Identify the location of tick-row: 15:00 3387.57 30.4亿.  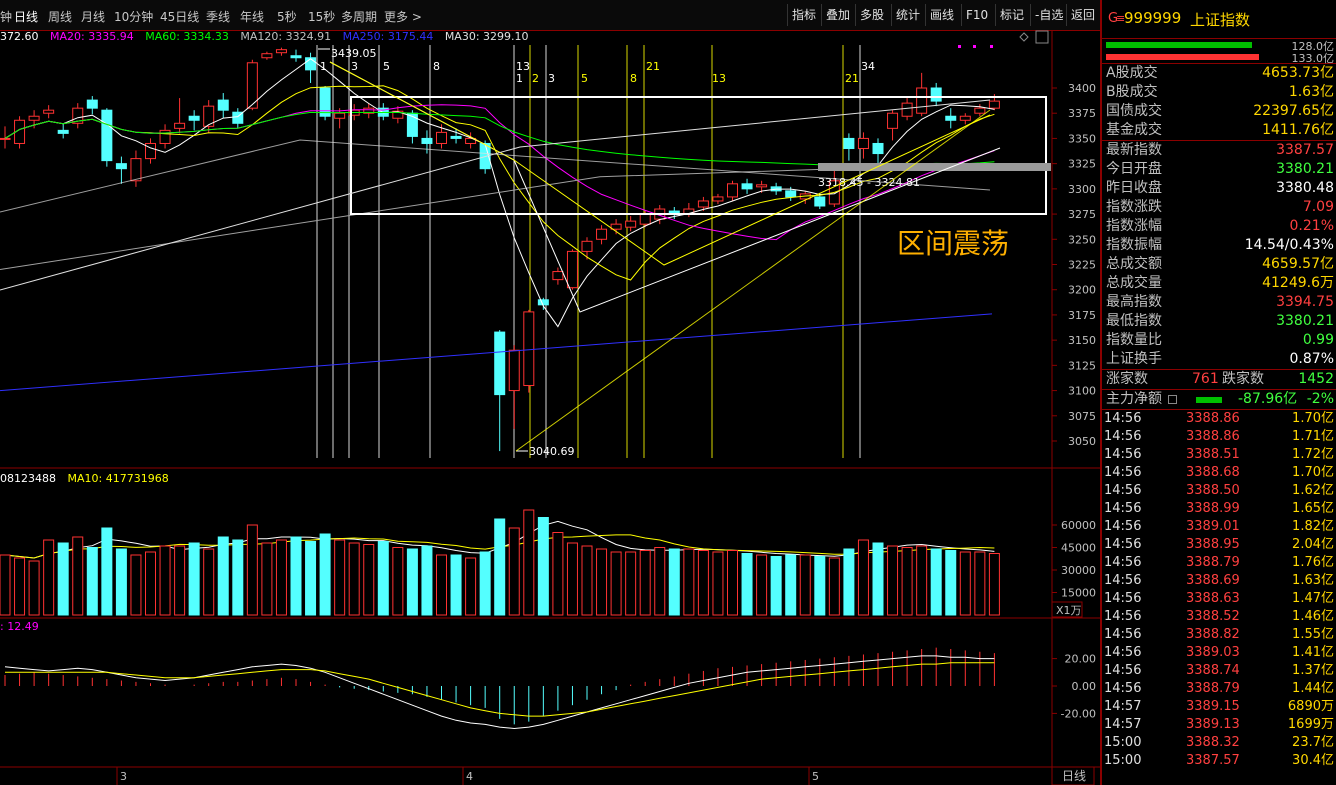
(1219, 760).